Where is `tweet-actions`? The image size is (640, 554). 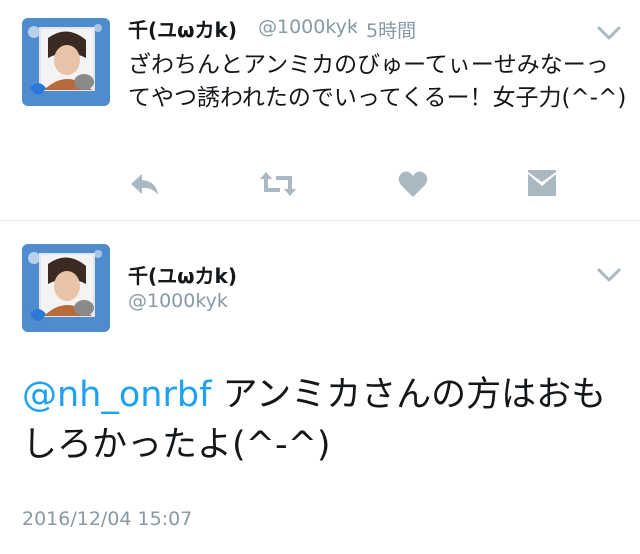 tweet-actions is located at coordinates (320, 186).